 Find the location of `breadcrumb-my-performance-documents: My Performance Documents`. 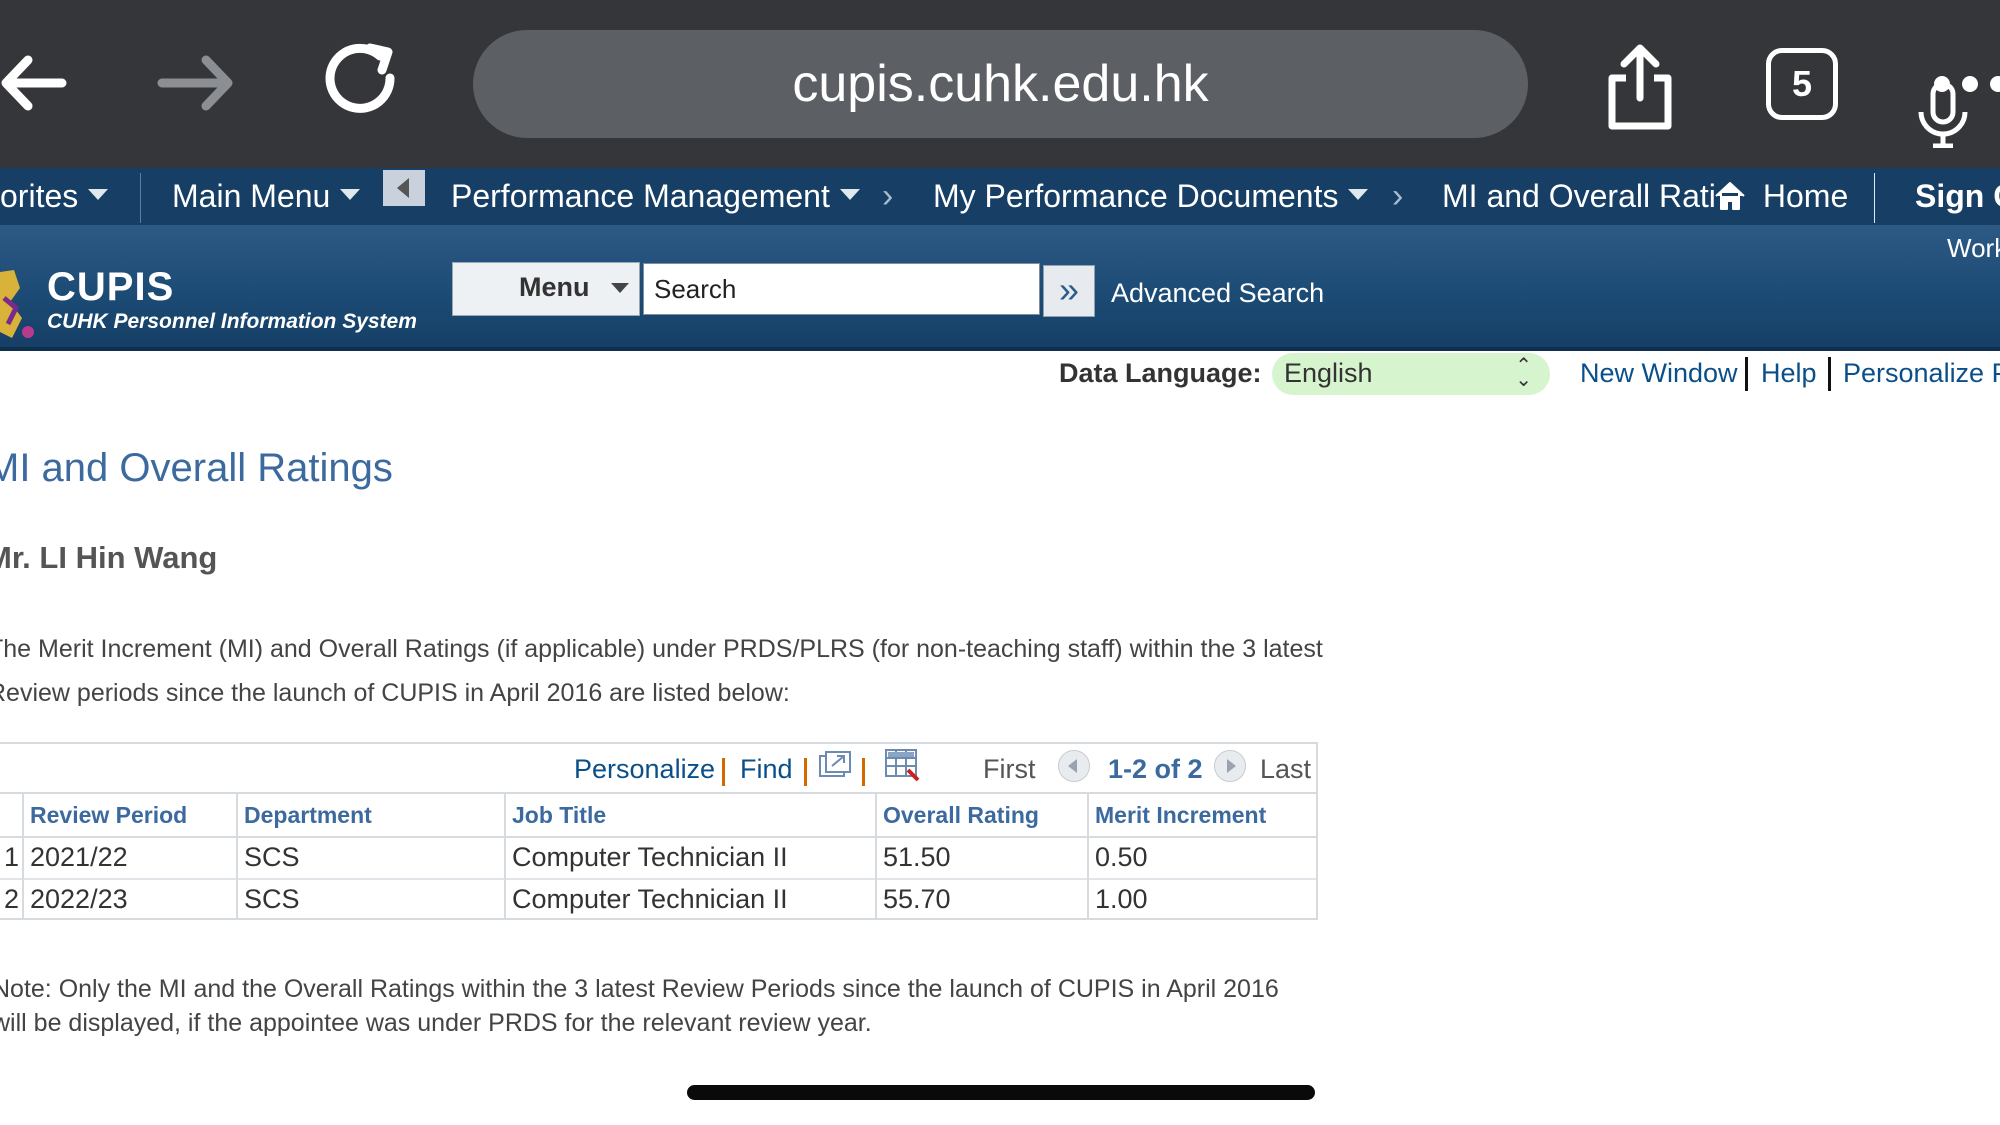

breadcrumb-my-performance-documents: My Performance Documents is located at coordinates (1151, 196).